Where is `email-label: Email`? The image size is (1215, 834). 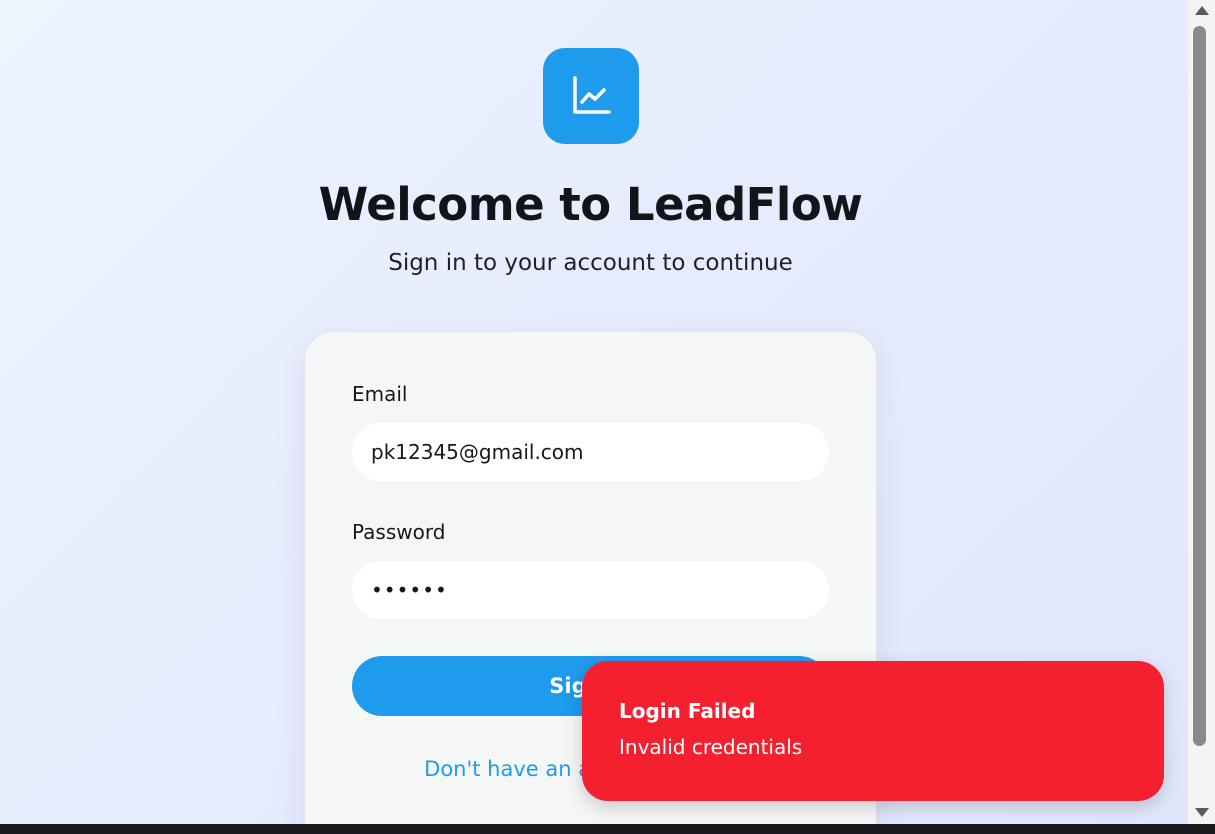
email-label: Email is located at coordinates (380, 394).